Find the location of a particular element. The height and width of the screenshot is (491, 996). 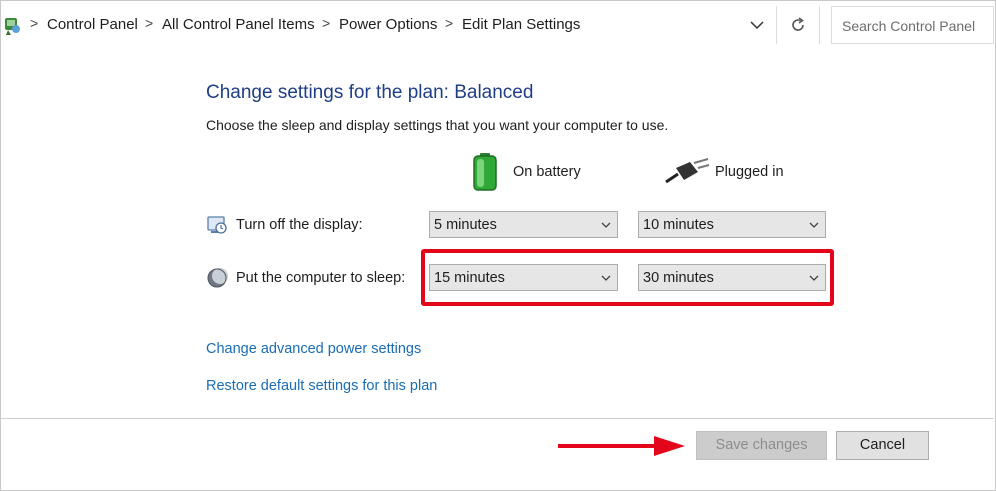

page-title: Change settings for the plan: Balanced is located at coordinates (370, 92).